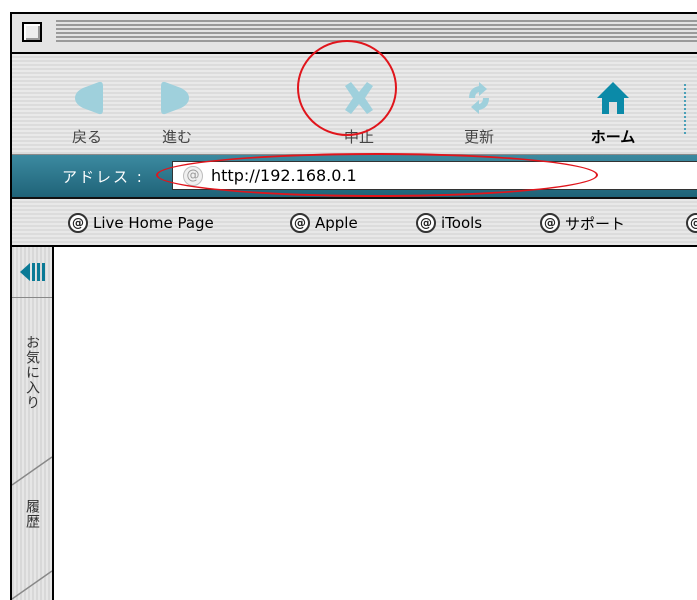 The image size is (697, 600). I want to click on address-input: @ http://192.168.0.1, so click(434, 175).